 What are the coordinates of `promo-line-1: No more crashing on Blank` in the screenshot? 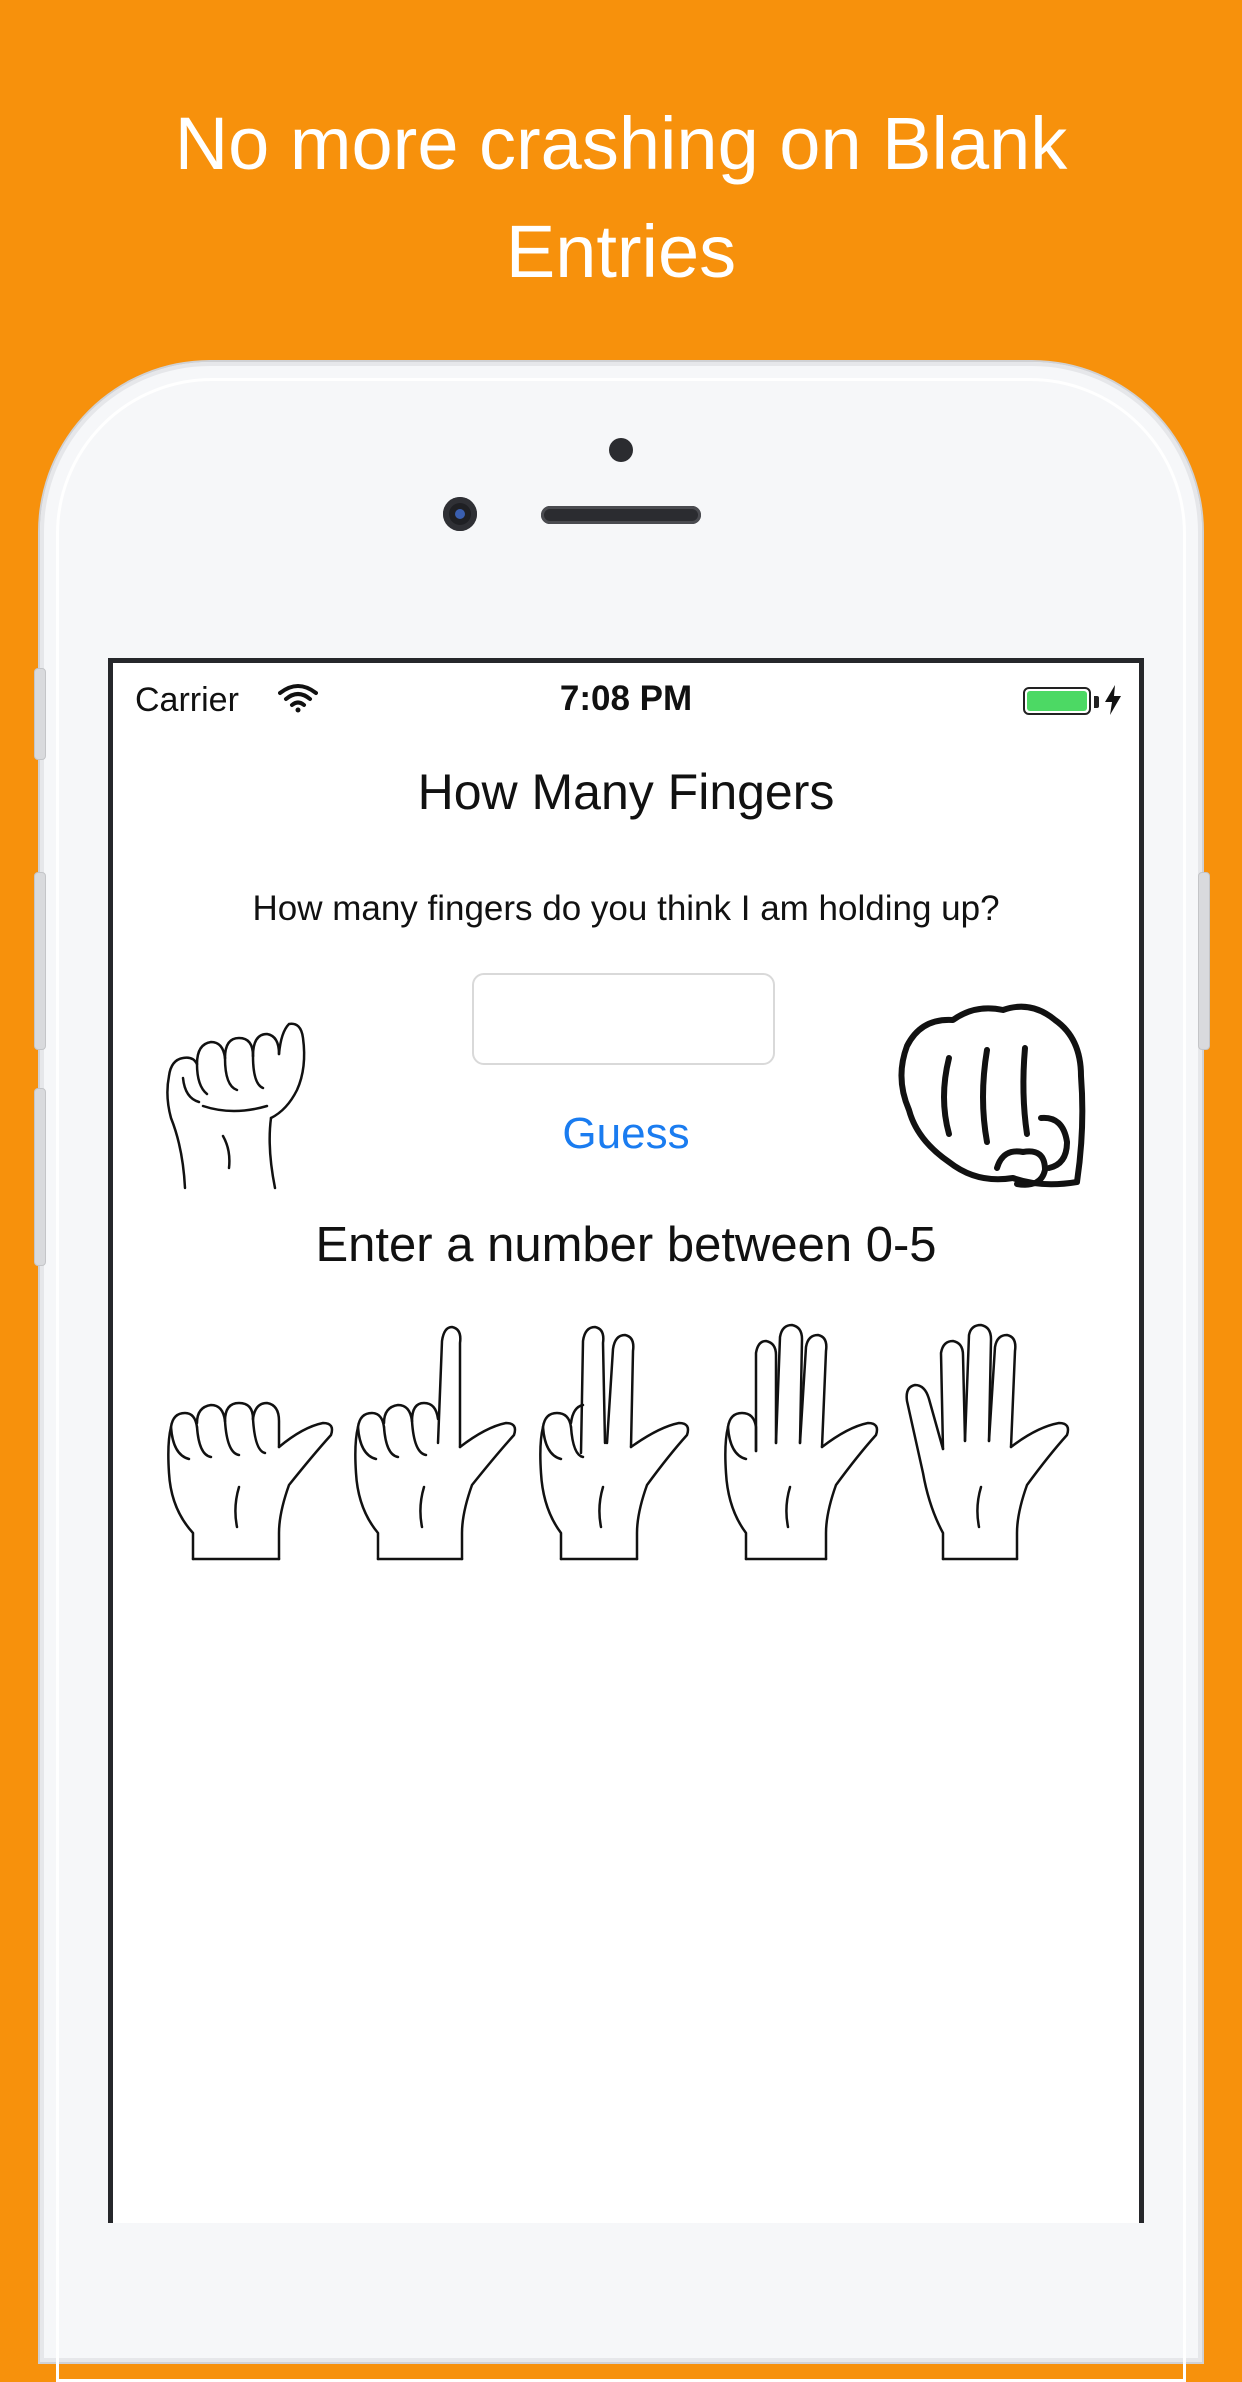 It's located at (621, 143).